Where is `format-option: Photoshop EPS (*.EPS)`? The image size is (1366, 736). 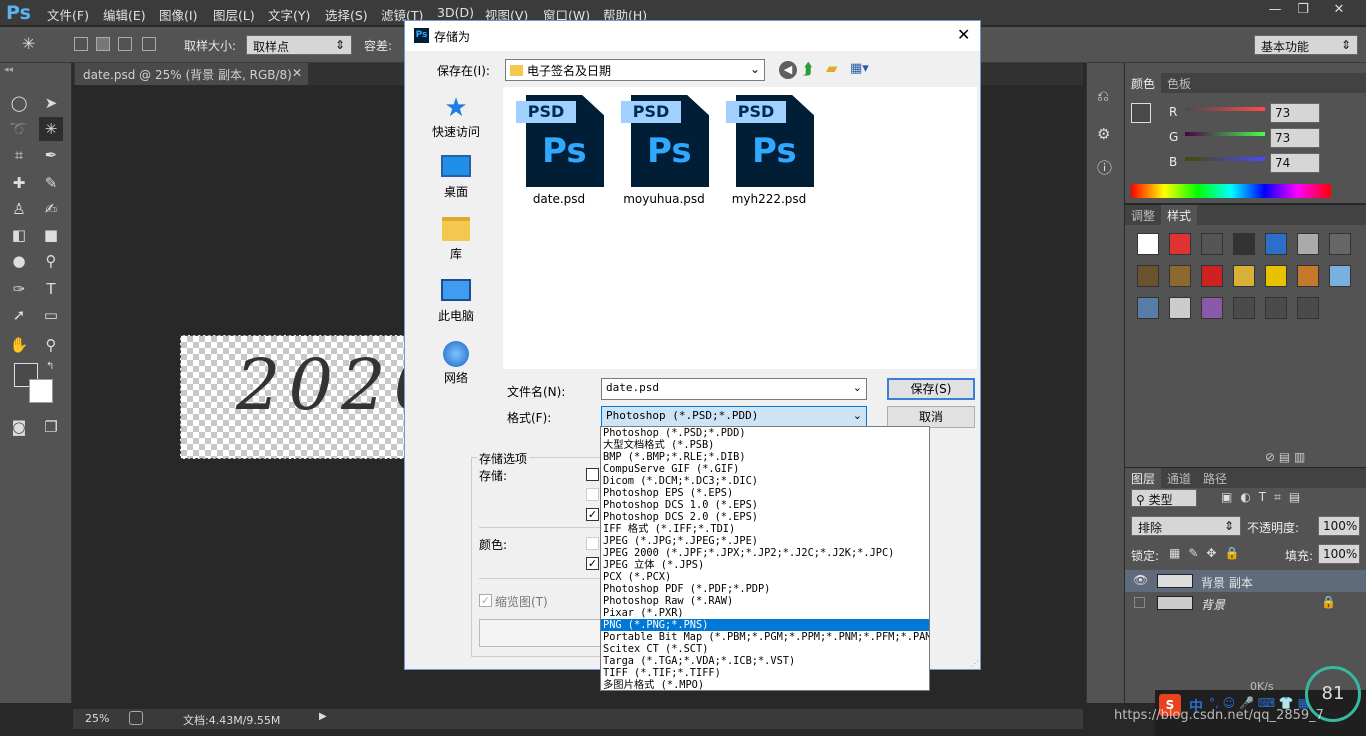 format-option: Photoshop EPS (*.EPS) is located at coordinates (765, 493).